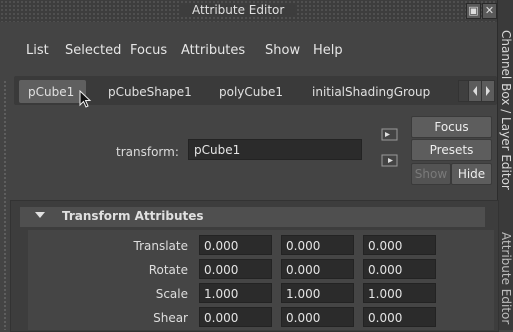  I want to click on scale-label: Scale, so click(171, 294).